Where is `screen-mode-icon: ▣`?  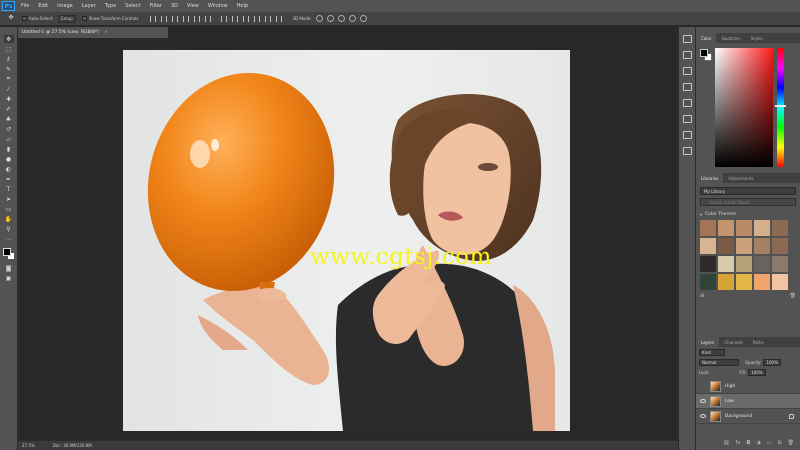 screen-mode-icon: ▣ is located at coordinates (9, 278).